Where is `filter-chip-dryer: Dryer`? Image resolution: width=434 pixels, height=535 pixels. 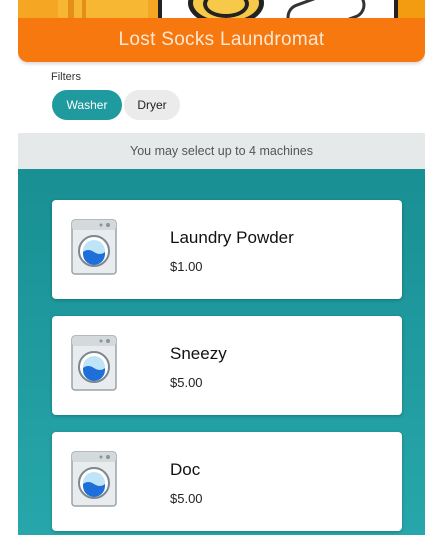 filter-chip-dryer: Dryer is located at coordinates (152, 105).